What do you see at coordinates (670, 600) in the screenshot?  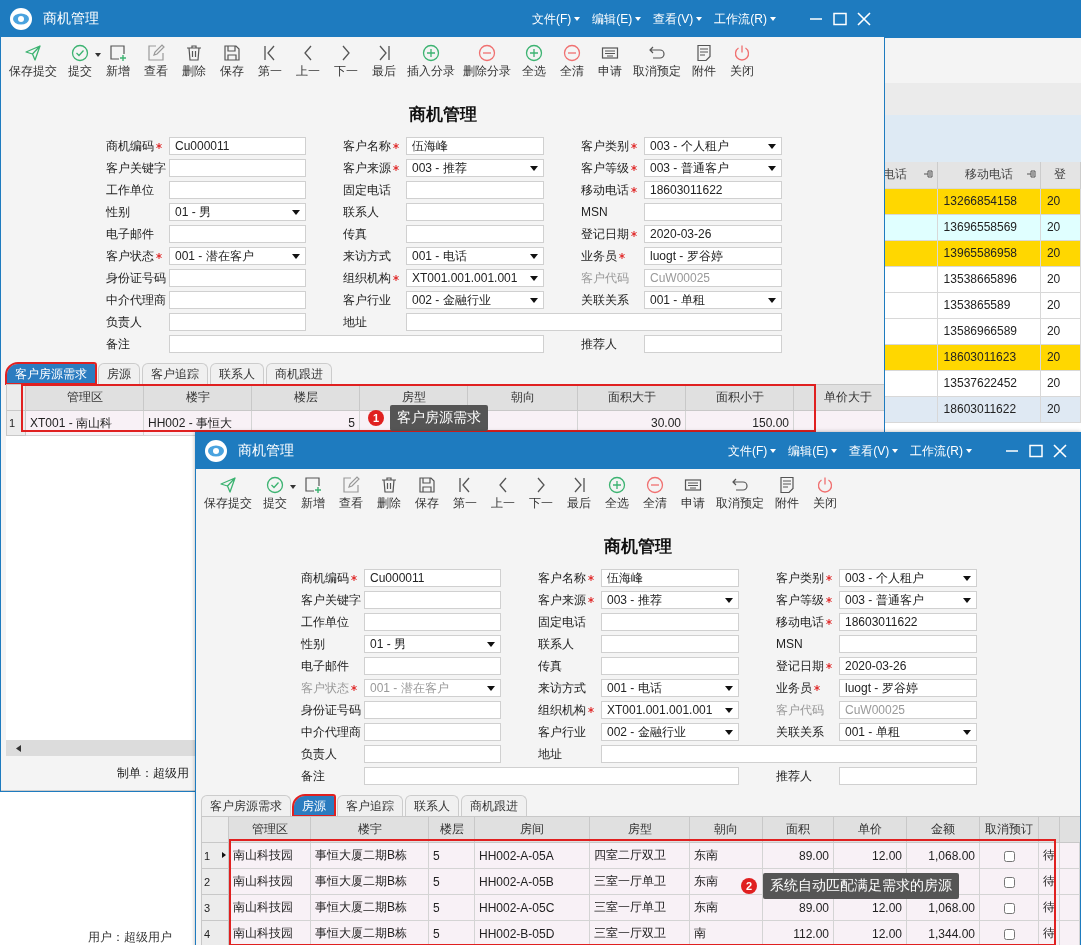 I see `dropdown-field: 003 - 推荐` at bounding box center [670, 600].